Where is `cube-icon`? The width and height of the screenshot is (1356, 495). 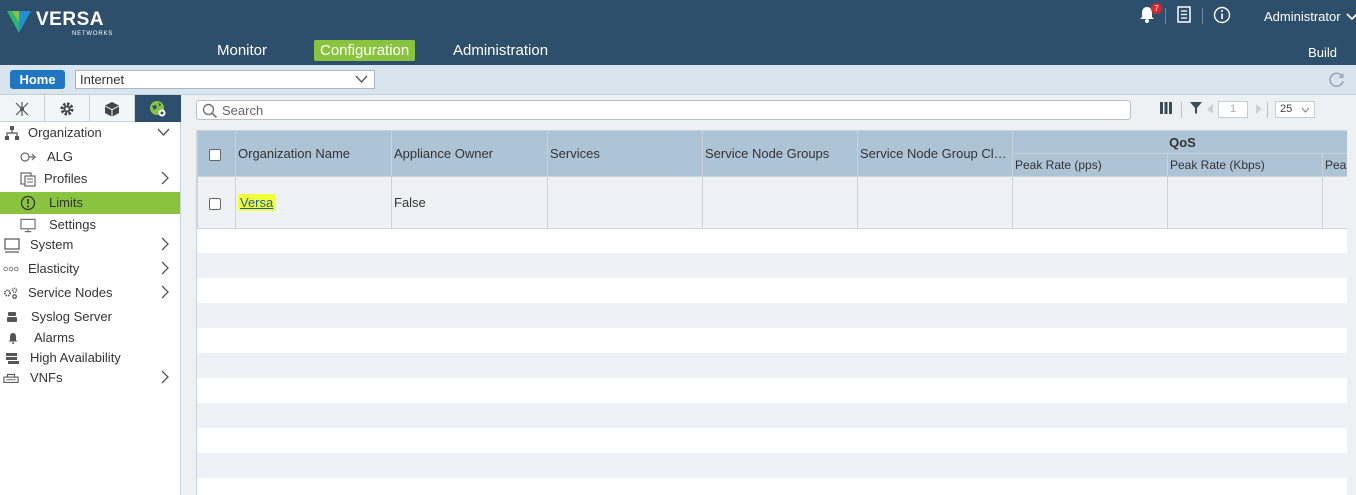
cube-icon is located at coordinates (112, 108).